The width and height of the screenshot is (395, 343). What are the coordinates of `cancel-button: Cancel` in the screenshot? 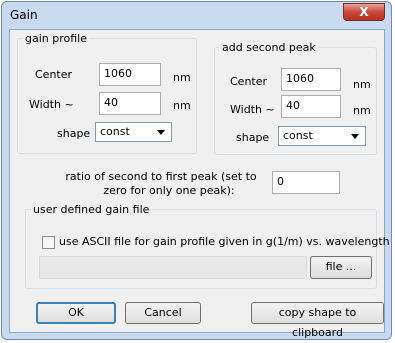 It's located at (163, 313).